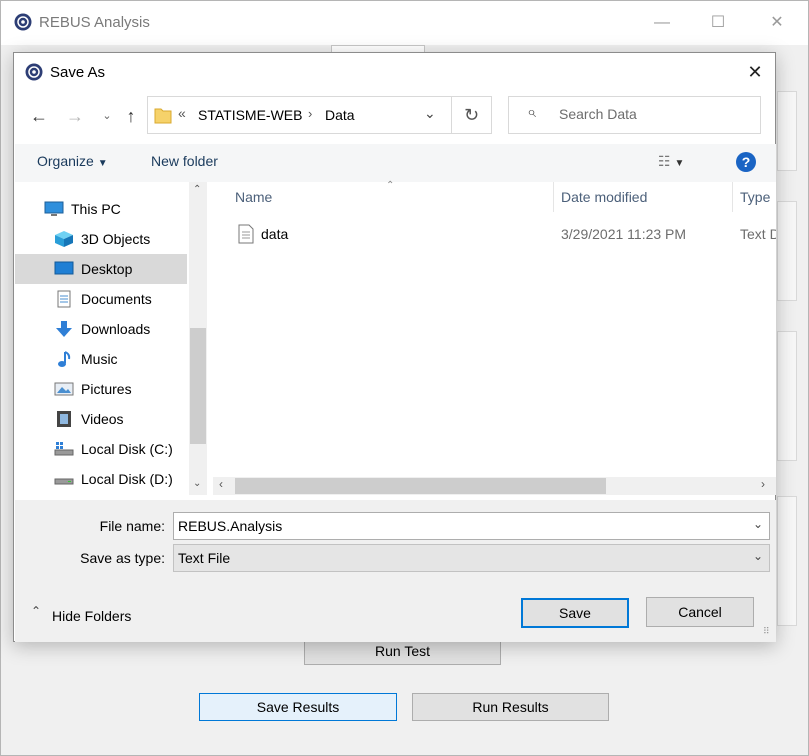 This screenshot has height=756, width=809. What do you see at coordinates (116, 299) in the screenshot?
I see `tree-item-label: Documents` at bounding box center [116, 299].